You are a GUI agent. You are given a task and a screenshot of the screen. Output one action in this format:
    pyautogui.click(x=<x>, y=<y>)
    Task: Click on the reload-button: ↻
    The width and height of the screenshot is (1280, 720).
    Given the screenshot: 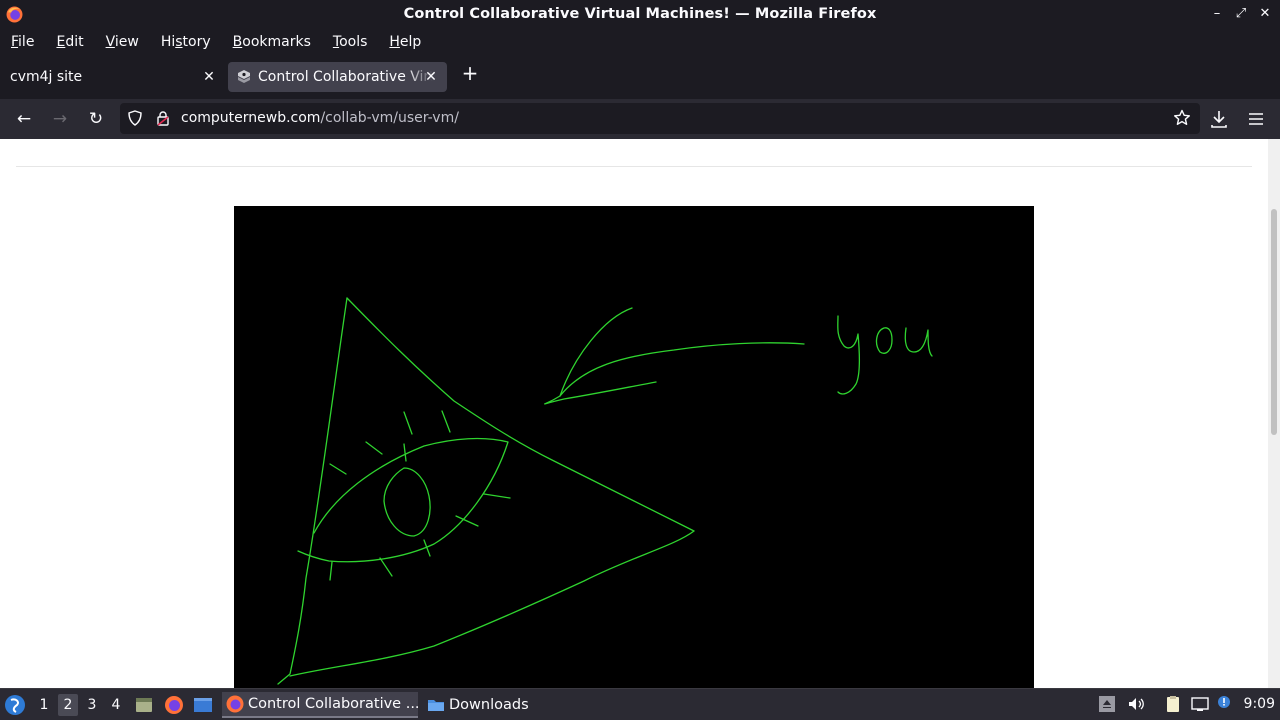 What is the action you would take?
    pyautogui.click(x=96, y=119)
    